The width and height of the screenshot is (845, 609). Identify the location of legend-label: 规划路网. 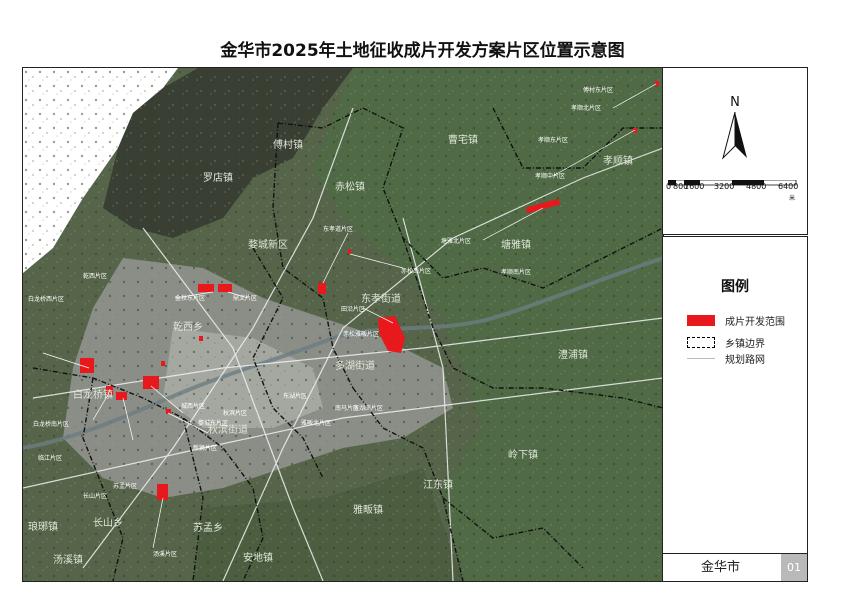
(745, 360).